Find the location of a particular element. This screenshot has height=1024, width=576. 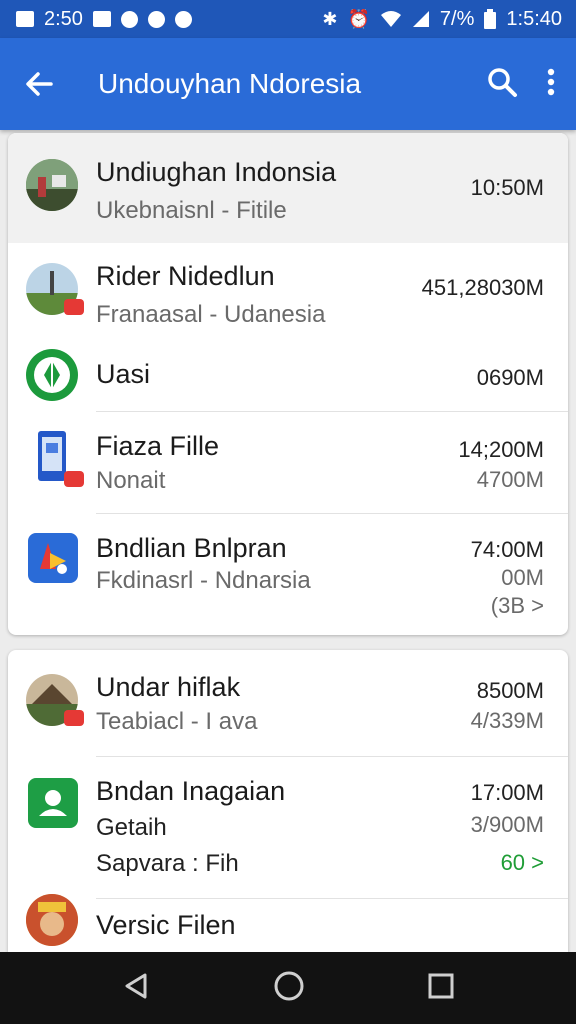

item-size: 14;200M is located at coordinates (501, 449).